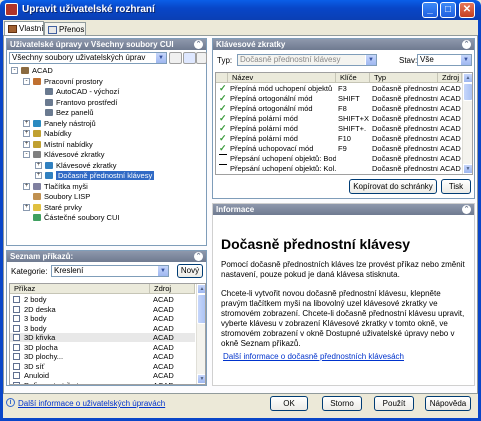  What do you see at coordinates (88, 58) in the screenshot?
I see `cui-file-dropdown: Všechny soubory uživatelských úprav ▼` at bounding box center [88, 58].